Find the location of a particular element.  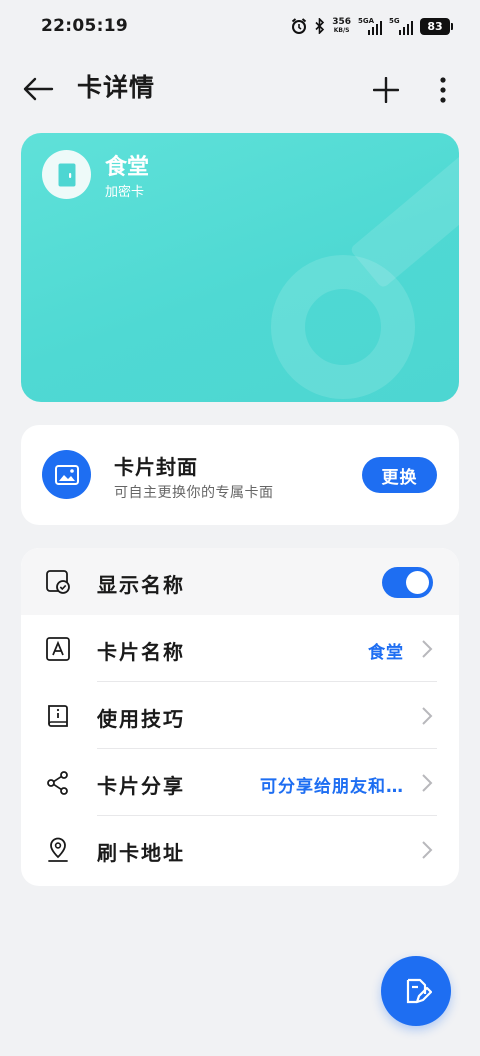

settings-row-value: 食堂 is located at coordinates (386, 653).